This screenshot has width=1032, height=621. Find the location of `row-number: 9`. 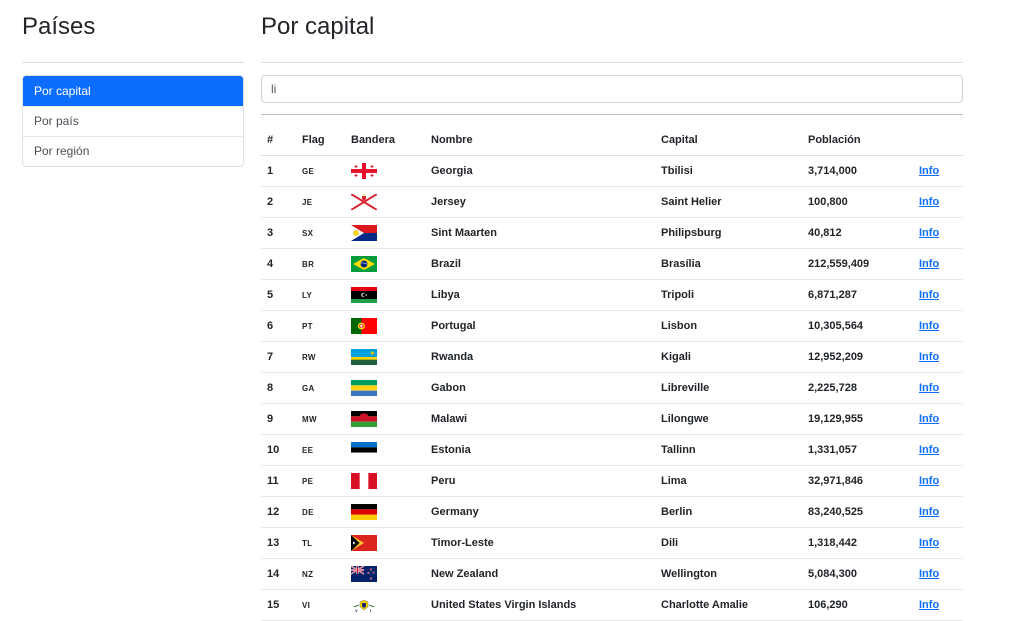

row-number: 9 is located at coordinates (278, 419).